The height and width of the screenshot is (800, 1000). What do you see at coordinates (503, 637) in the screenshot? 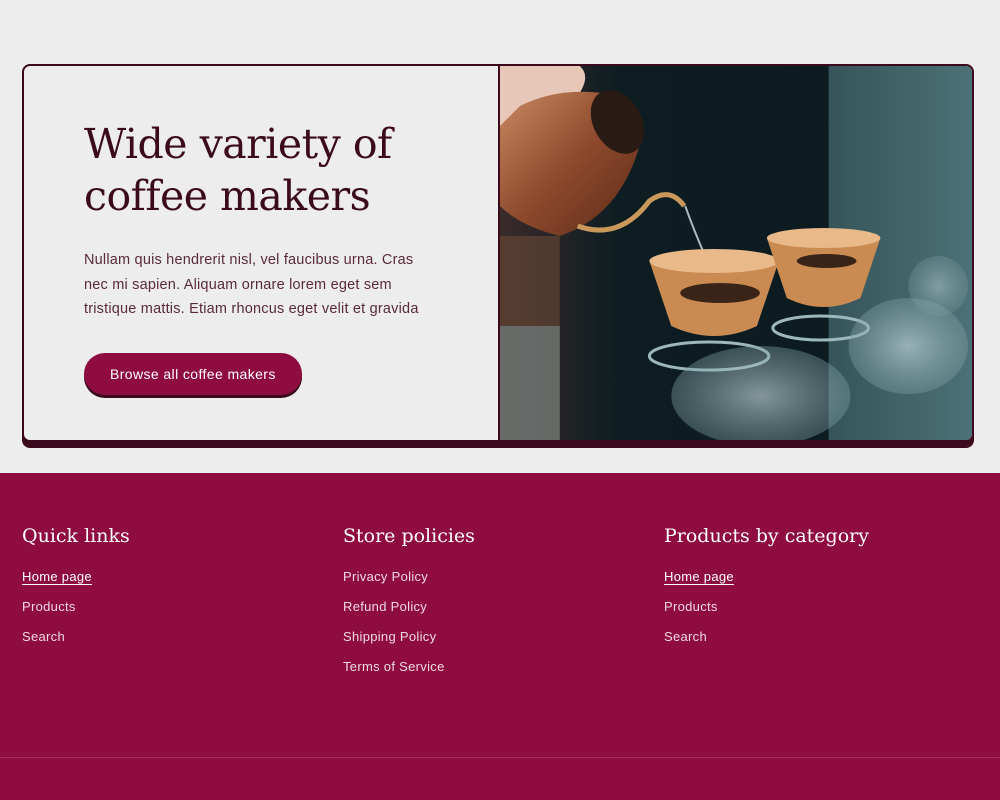
I see `footer-link-shipping-policy: Shipping Policy` at bounding box center [503, 637].